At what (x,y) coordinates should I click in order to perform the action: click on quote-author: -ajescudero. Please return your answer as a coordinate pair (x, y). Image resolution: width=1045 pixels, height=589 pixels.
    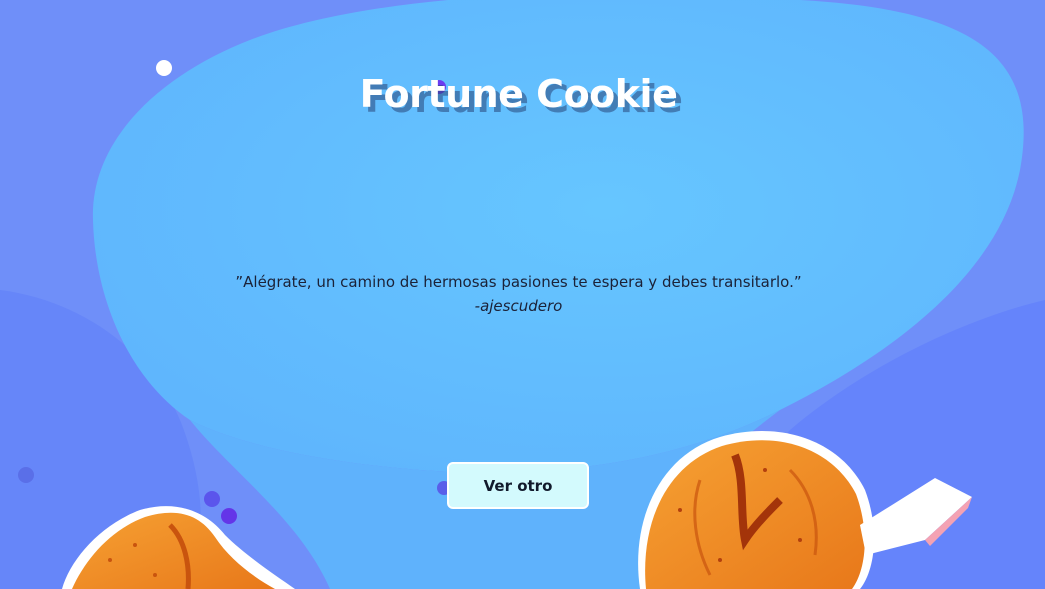
    Looking at the image, I should click on (518, 306).